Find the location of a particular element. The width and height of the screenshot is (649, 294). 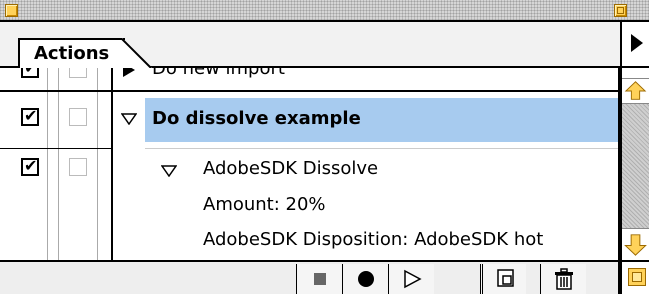

vertical-scrollbar is located at coordinates (634, 164).